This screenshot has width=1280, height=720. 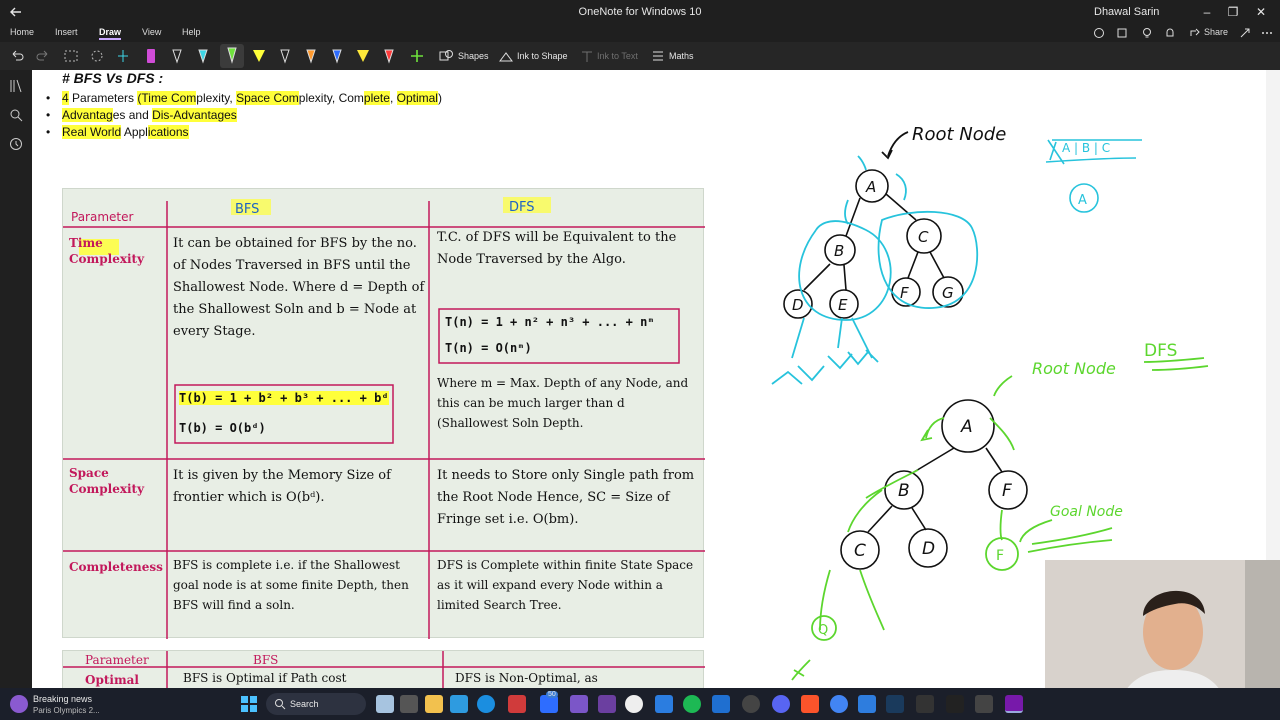 What do you see at coordinates (19, 704) in the screenshot?
I see `news-icon` at bounding box center [19, 704].